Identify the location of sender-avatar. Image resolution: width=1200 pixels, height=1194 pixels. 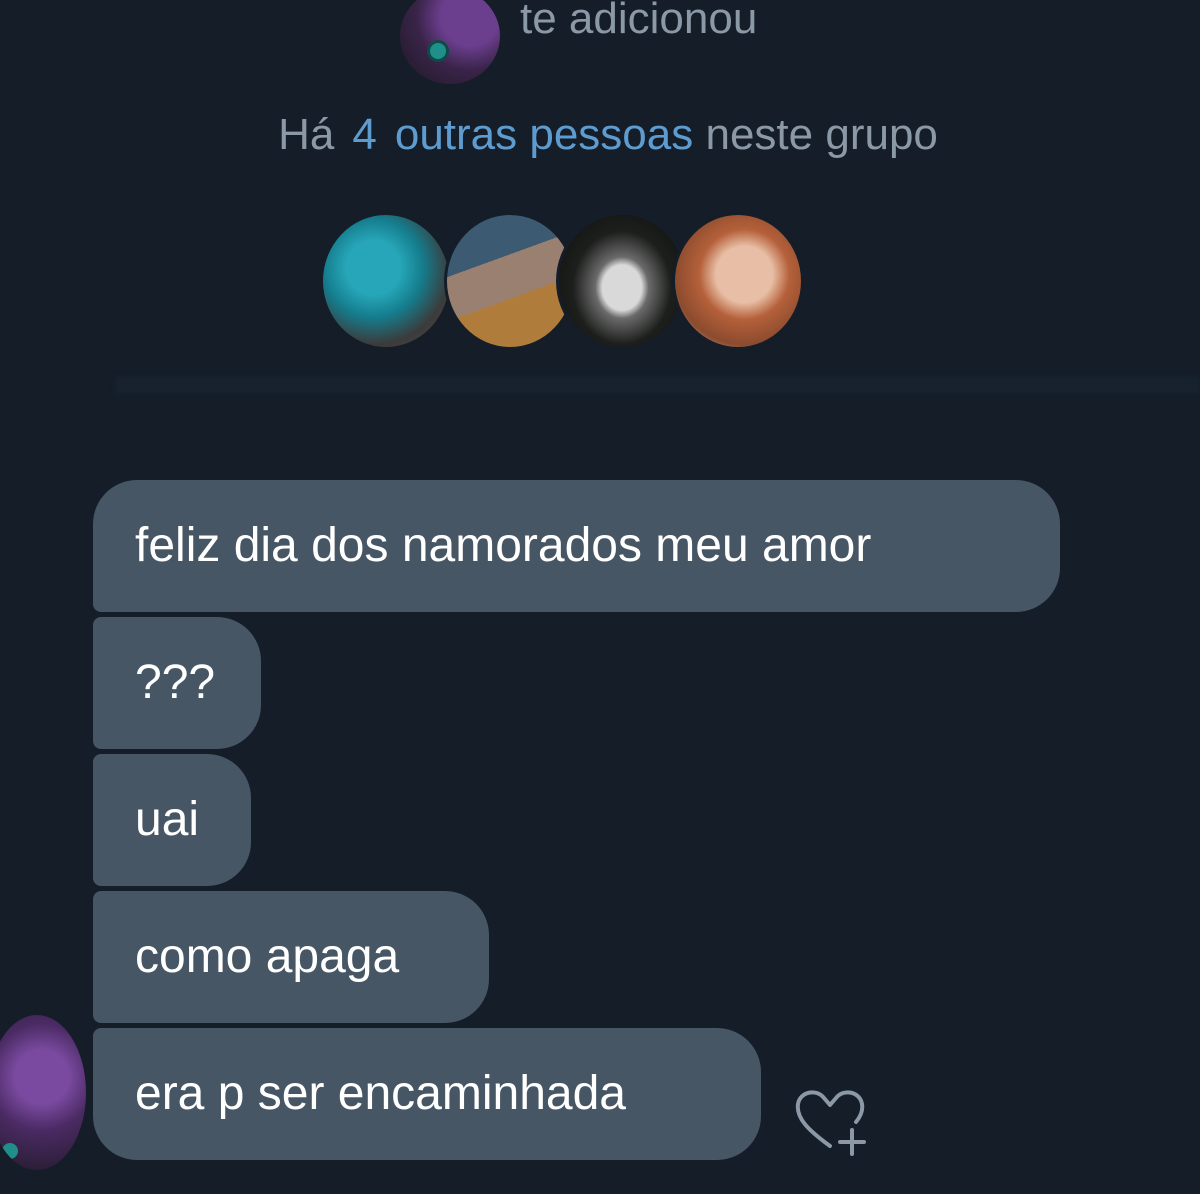
(43, 1092).